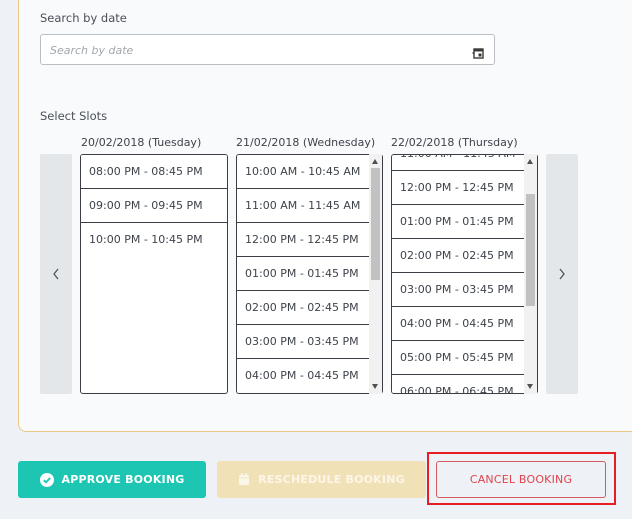 The width and height of the screenshot is (632, 519). What do you see at coordinates (154, 240) in the screenshot?
I see `time-slot: 10:00 PM - 10:45 PM` at bounding box center [154, 240].